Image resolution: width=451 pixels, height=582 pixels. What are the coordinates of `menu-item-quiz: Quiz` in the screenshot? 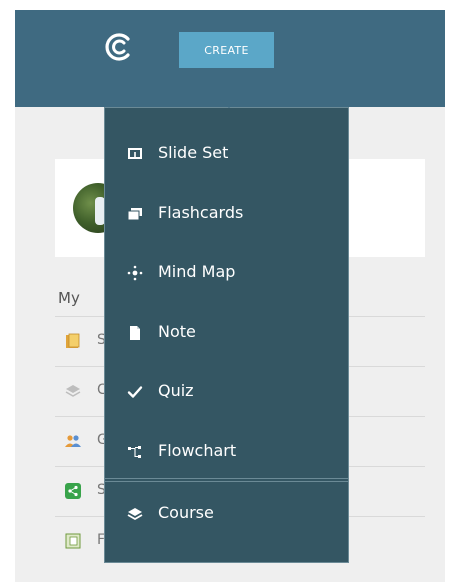 It's located at (226, 392).